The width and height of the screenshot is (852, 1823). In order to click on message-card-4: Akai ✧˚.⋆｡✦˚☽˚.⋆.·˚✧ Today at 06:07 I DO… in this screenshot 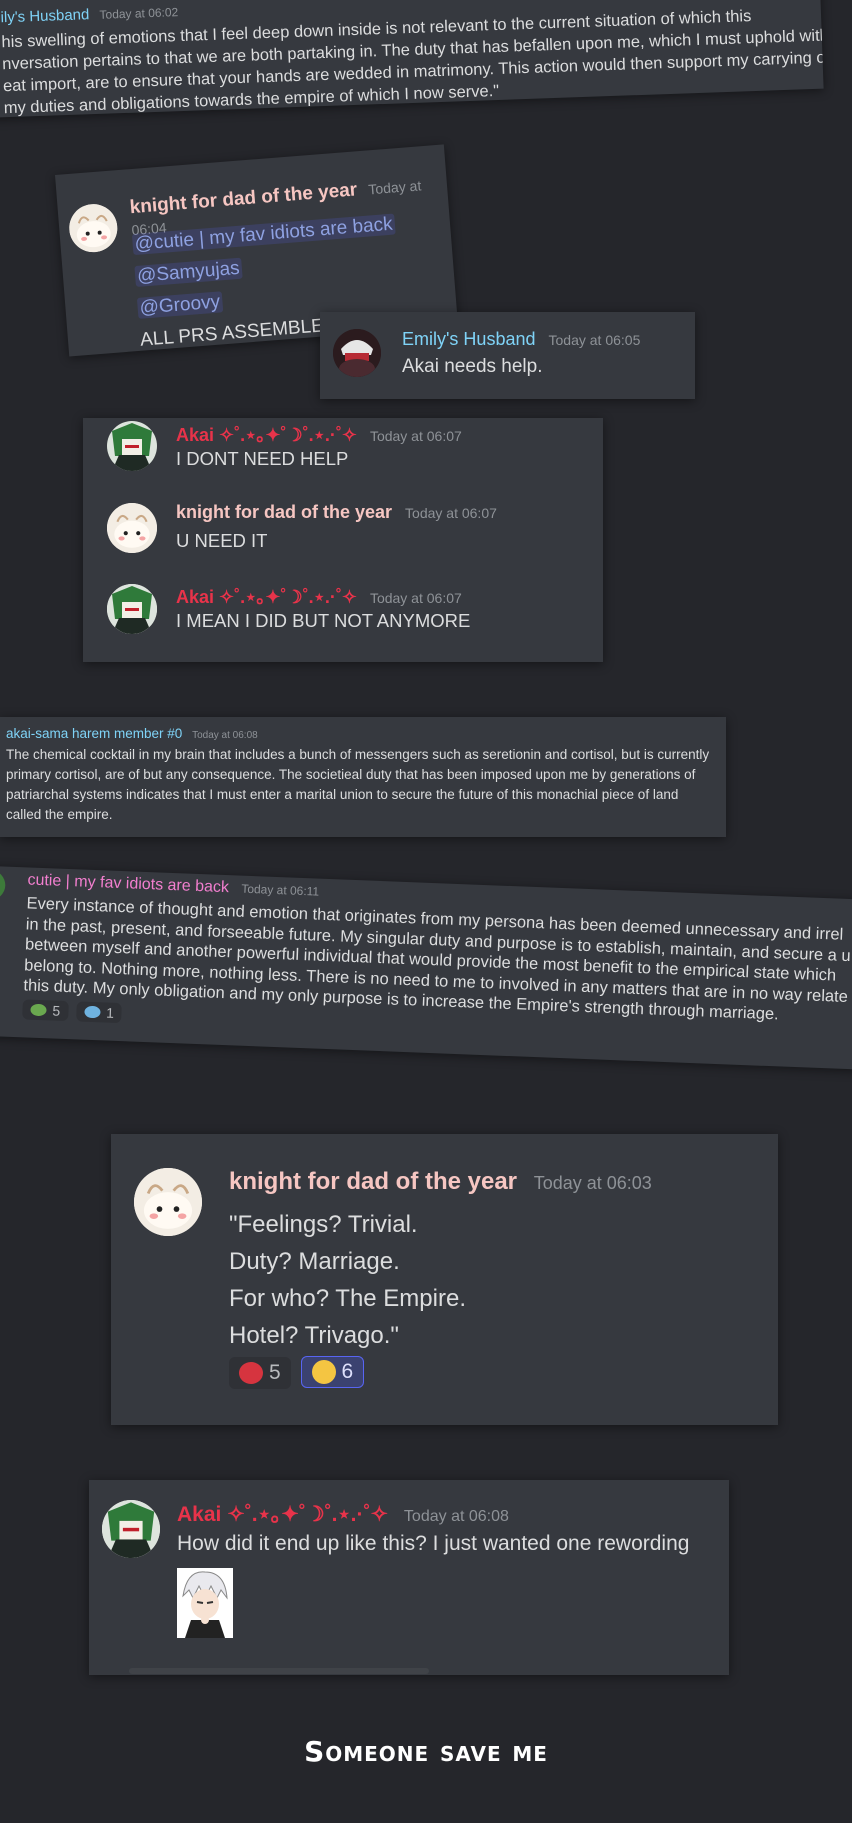, I will do `click(343, 540)`.